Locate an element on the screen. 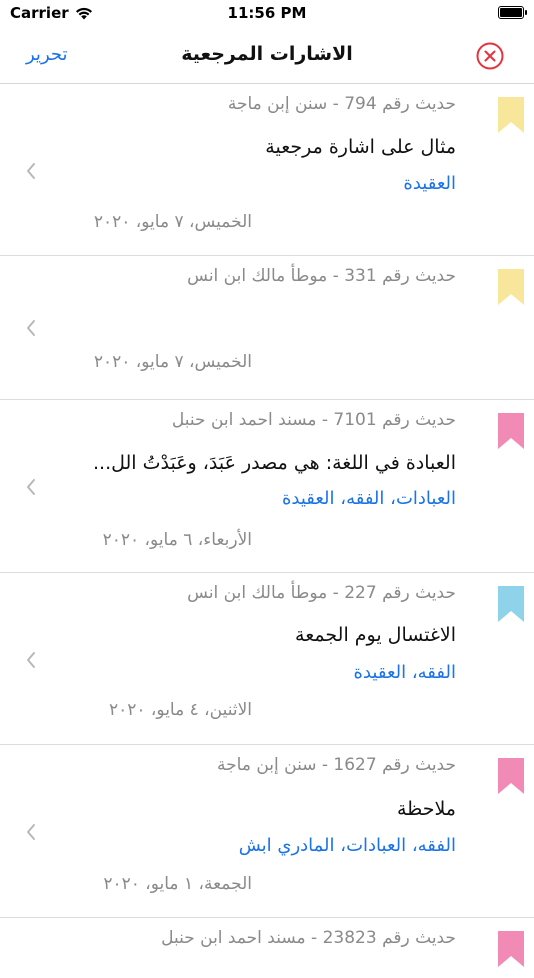 Image resolution: width=534 pixels, height=978 pixels. bookmark-tags: الفقه، العقيدة is located at coordinates (405, 672).